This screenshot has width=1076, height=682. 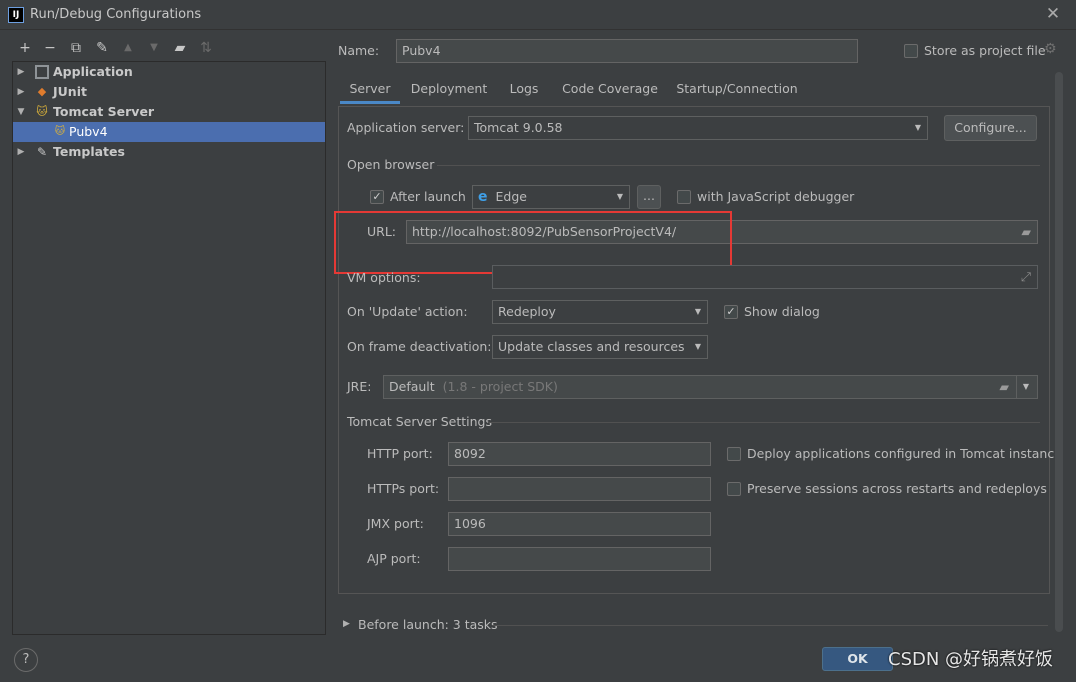 What do you see at coordinates (610, 91) in the screenshot?
I see `tab-code-coverage: Code Coverage` at bounding box center [610, 91].